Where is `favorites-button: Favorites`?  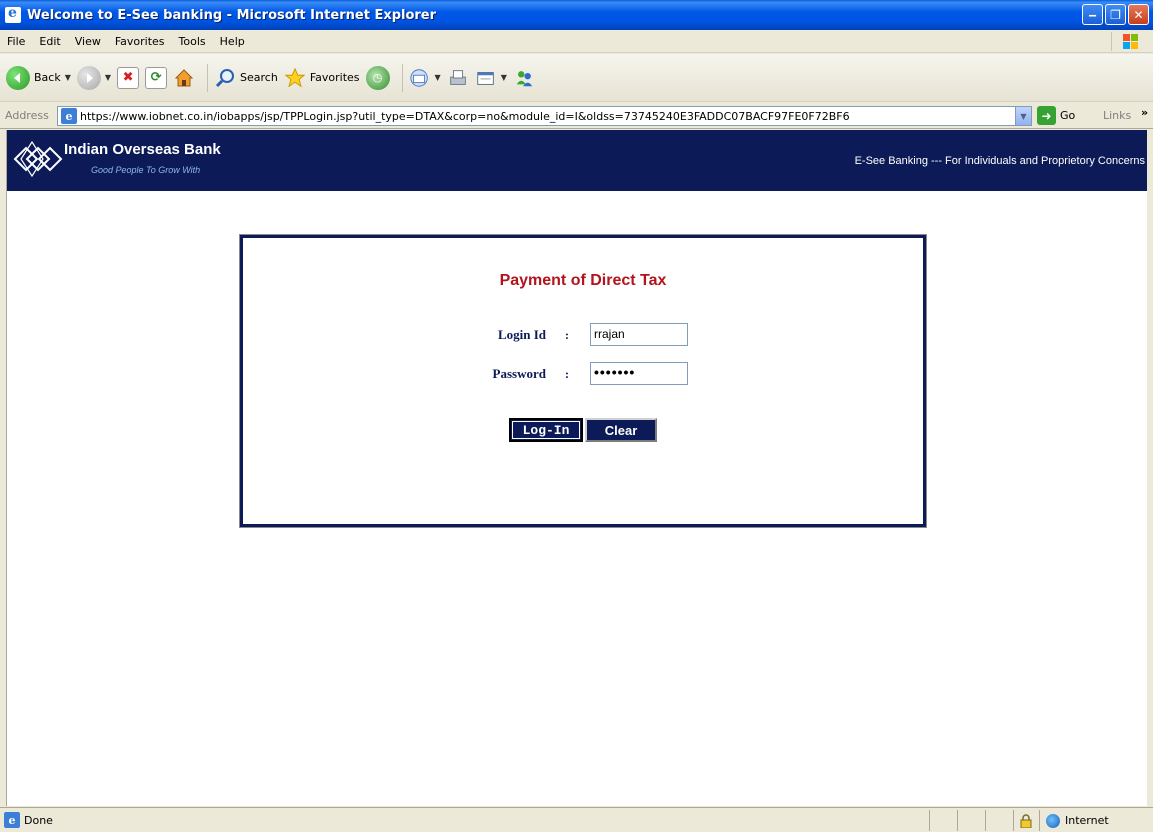 favorites-button: Favorites is located at coordinates (322, 78).